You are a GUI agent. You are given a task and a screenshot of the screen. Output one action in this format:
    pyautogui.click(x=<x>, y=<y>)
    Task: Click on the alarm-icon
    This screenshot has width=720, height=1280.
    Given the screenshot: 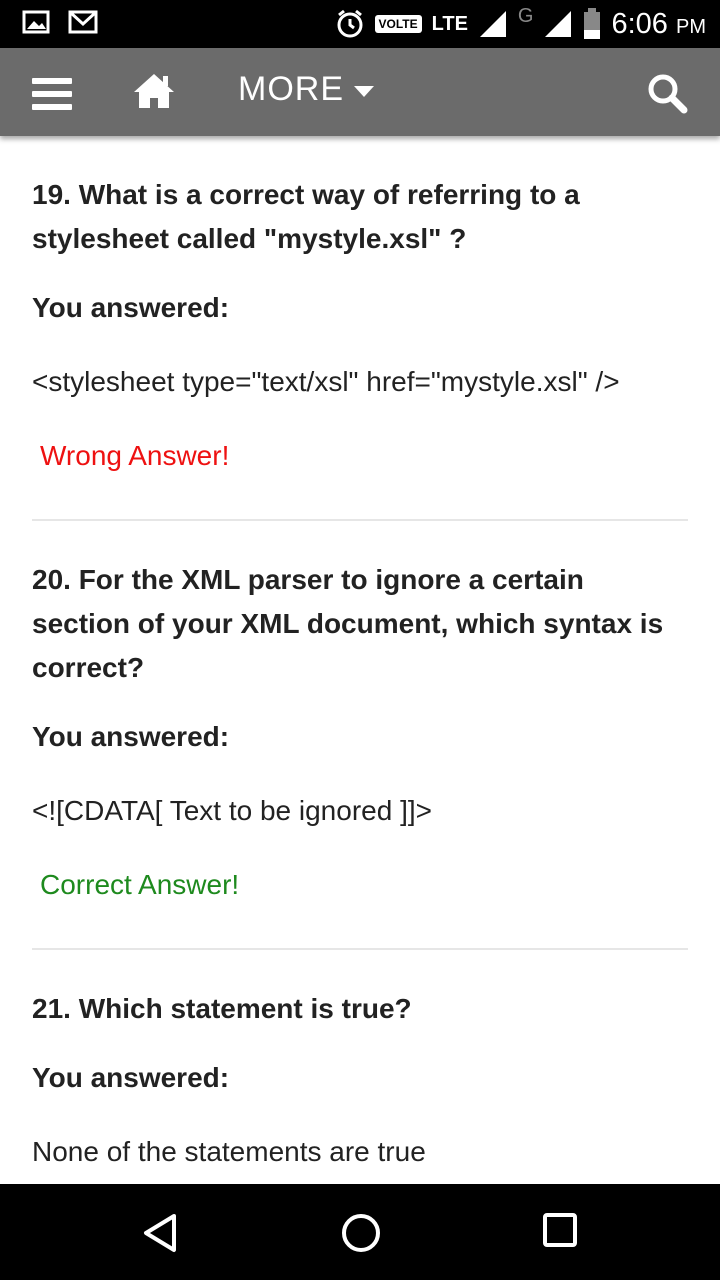 What is the action you would take?
    pyautogui.click(x=349, y=23)
    